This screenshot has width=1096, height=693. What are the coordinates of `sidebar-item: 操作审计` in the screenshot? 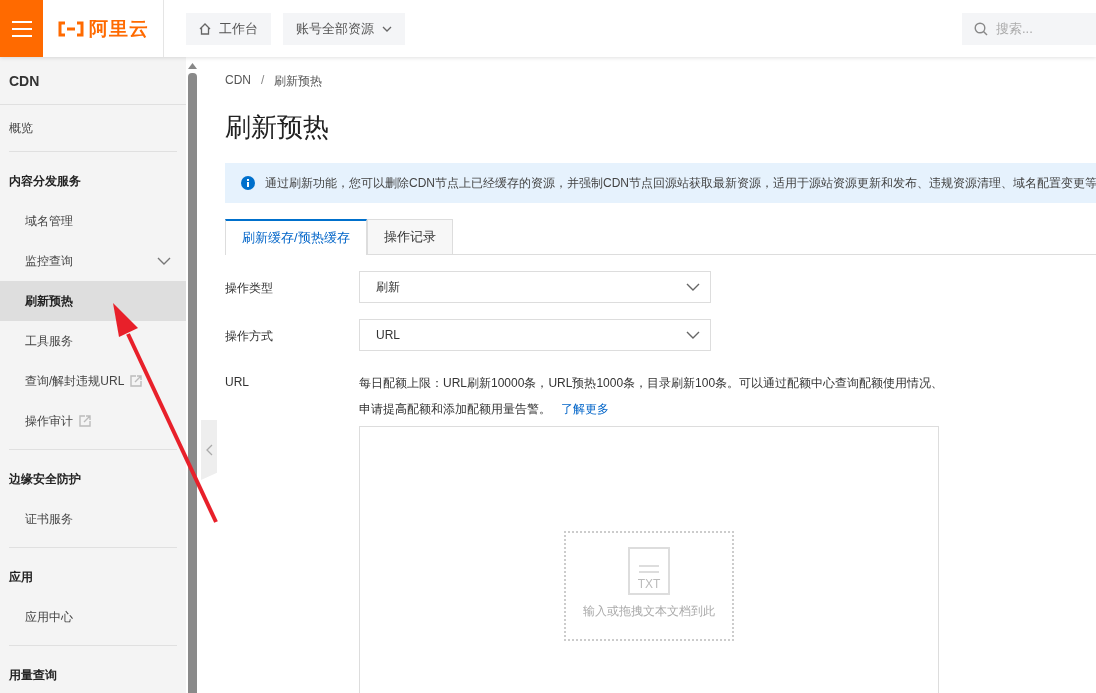 It's located at (93, 421).